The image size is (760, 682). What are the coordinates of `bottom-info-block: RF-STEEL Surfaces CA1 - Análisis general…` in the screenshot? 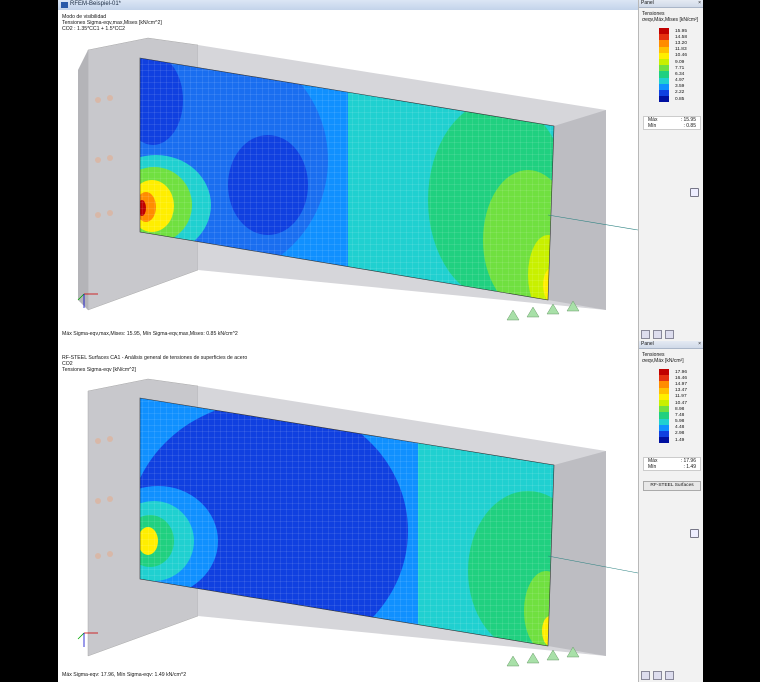 It's located at (154, 364).